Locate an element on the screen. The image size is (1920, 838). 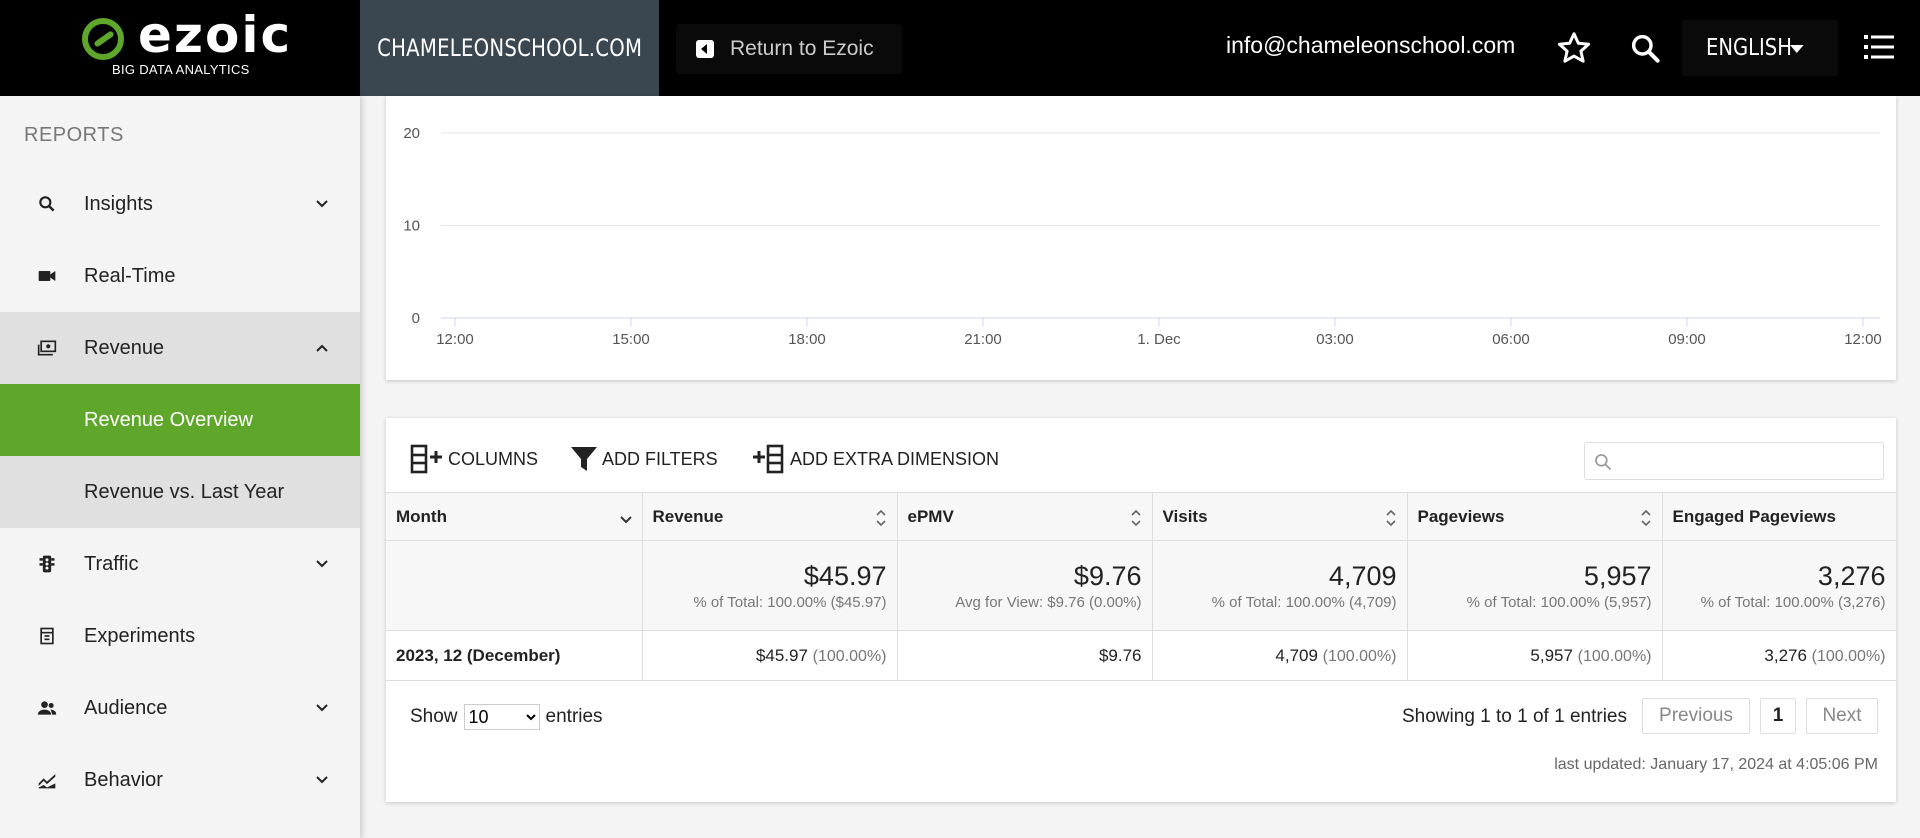
sidebar-item-revenue-overview: Revenue Overview is located at coordinates (180, 420).